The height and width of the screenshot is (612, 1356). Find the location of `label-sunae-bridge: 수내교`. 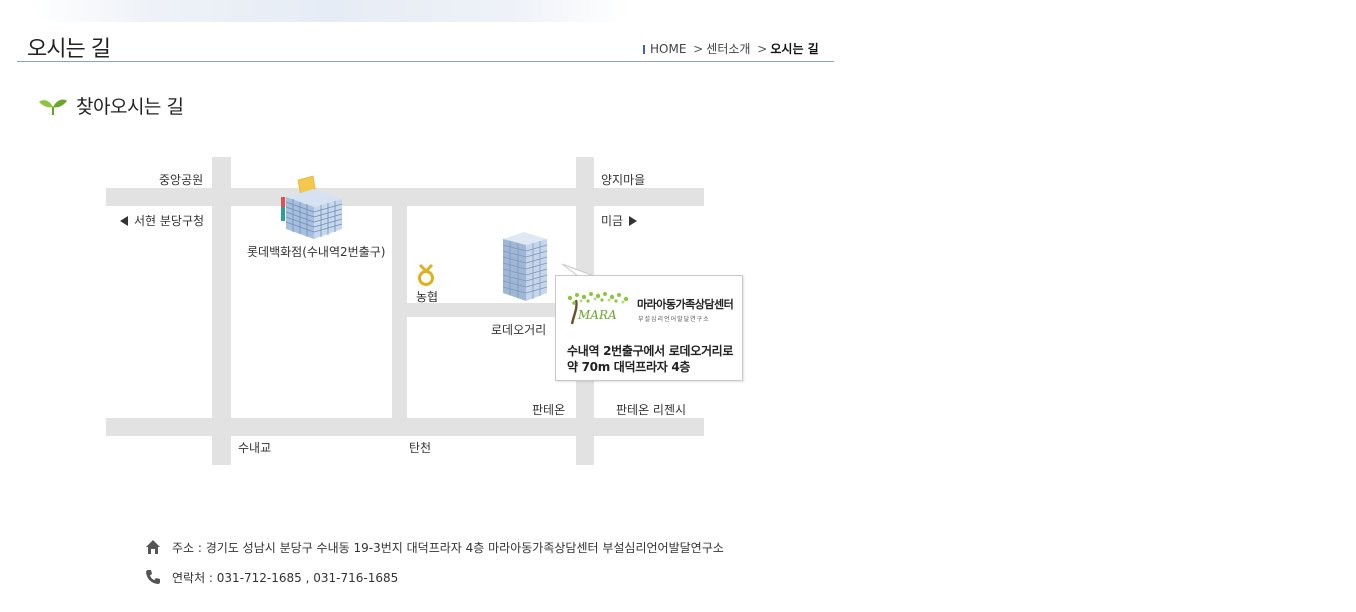

label-sunae-bridge: 수내교 is located at coordinates (255, 448).